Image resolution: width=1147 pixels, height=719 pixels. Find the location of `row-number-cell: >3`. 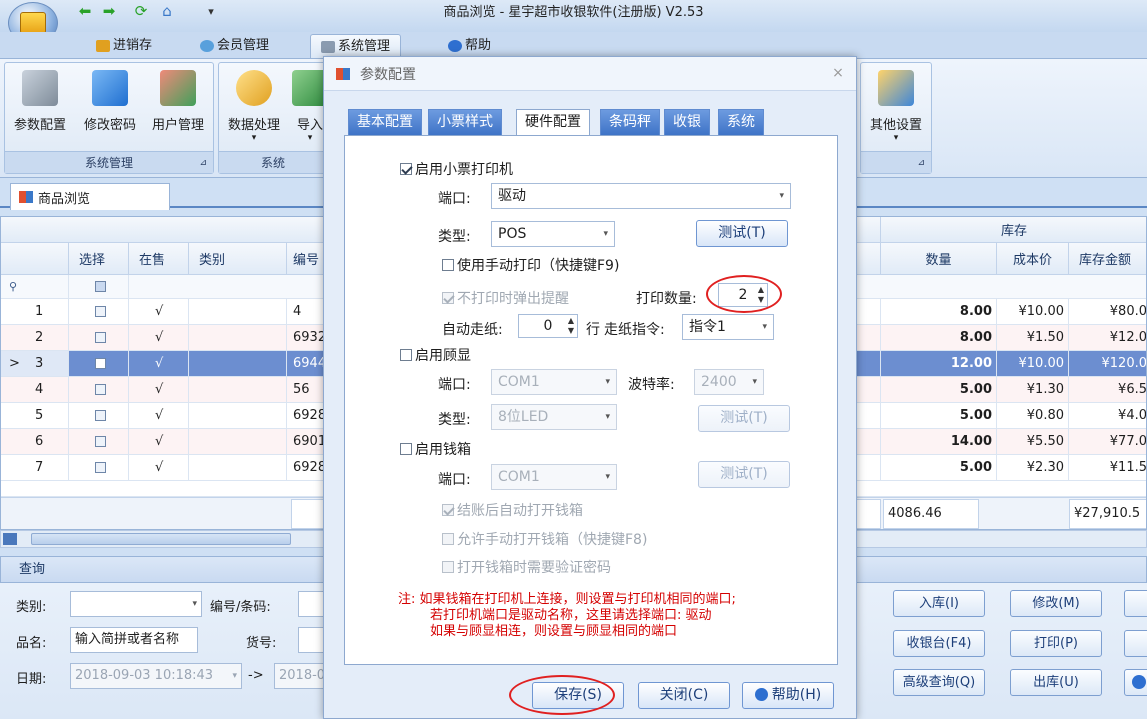

row-number-cell: >3 is located at coordinates (35, 364).